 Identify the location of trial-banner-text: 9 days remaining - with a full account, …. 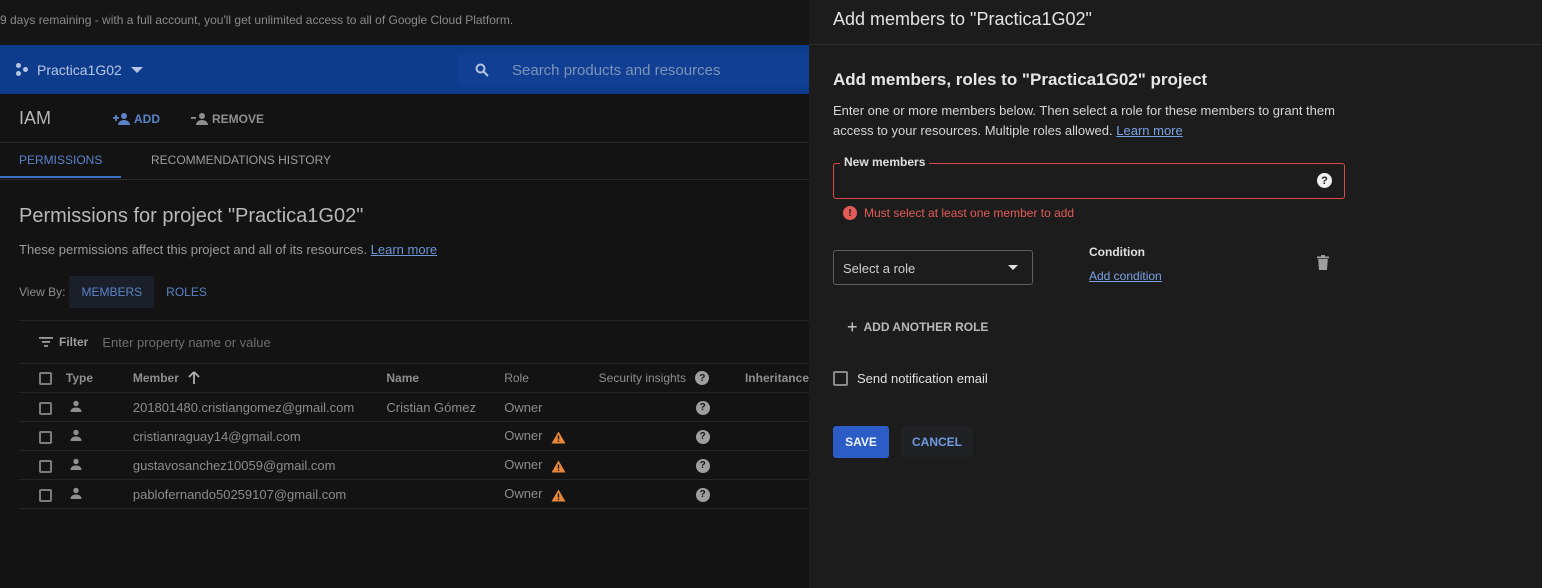
(257, 20).